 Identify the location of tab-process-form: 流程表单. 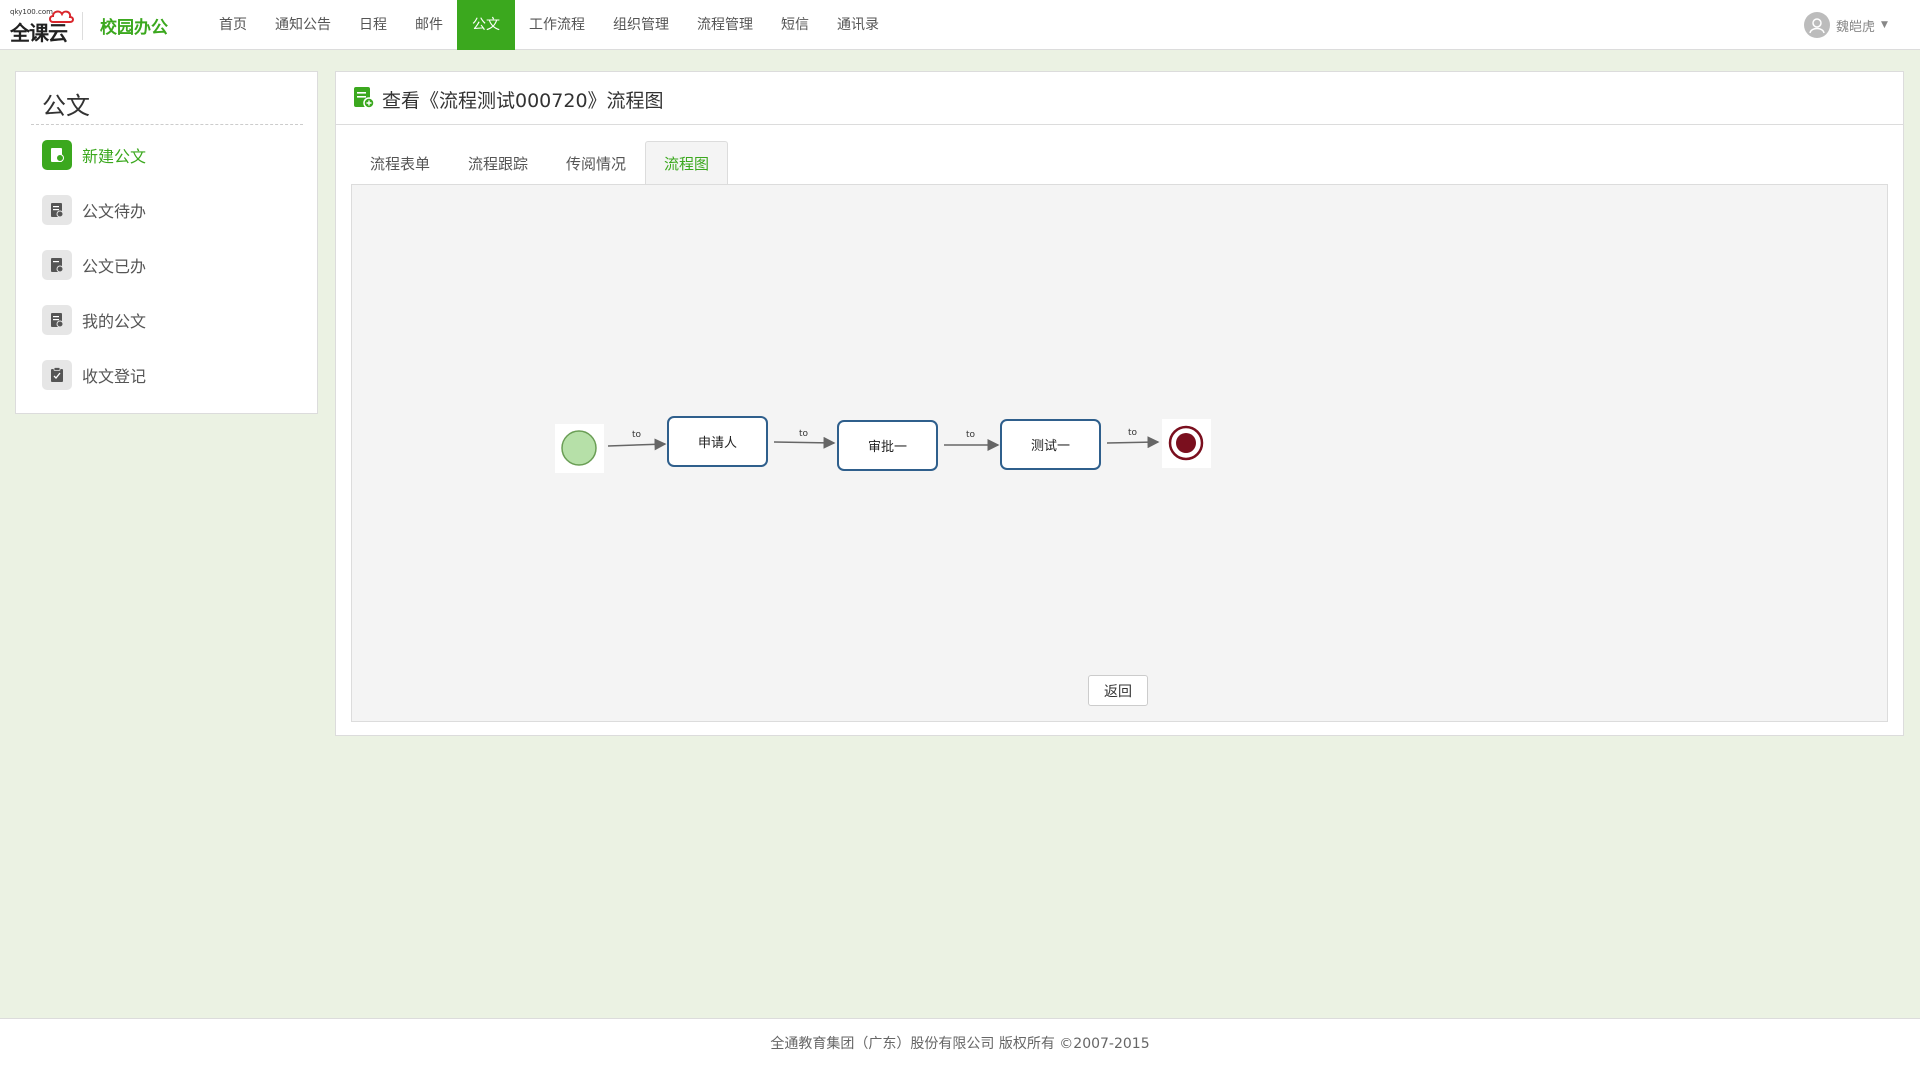
(400, 163).